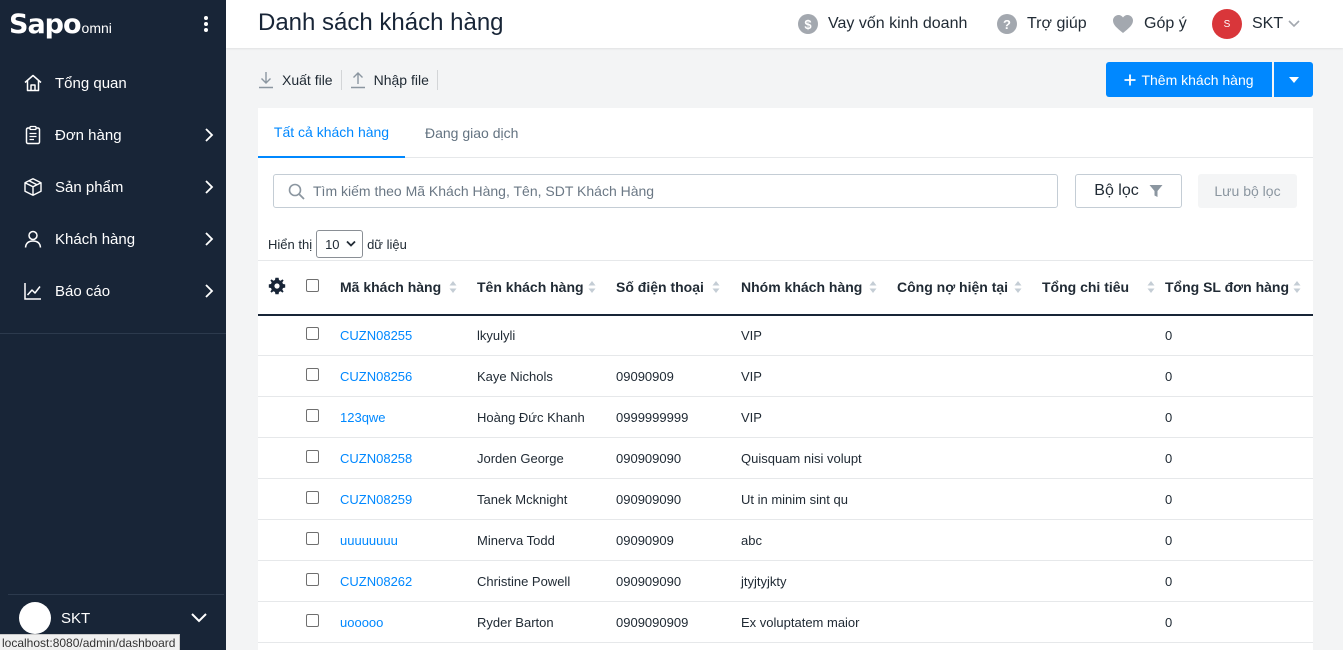 The height and width of the screenshot is (650, 1343). I want to click on sidebar-item-overview: Tổng quan, so click(113, 83).